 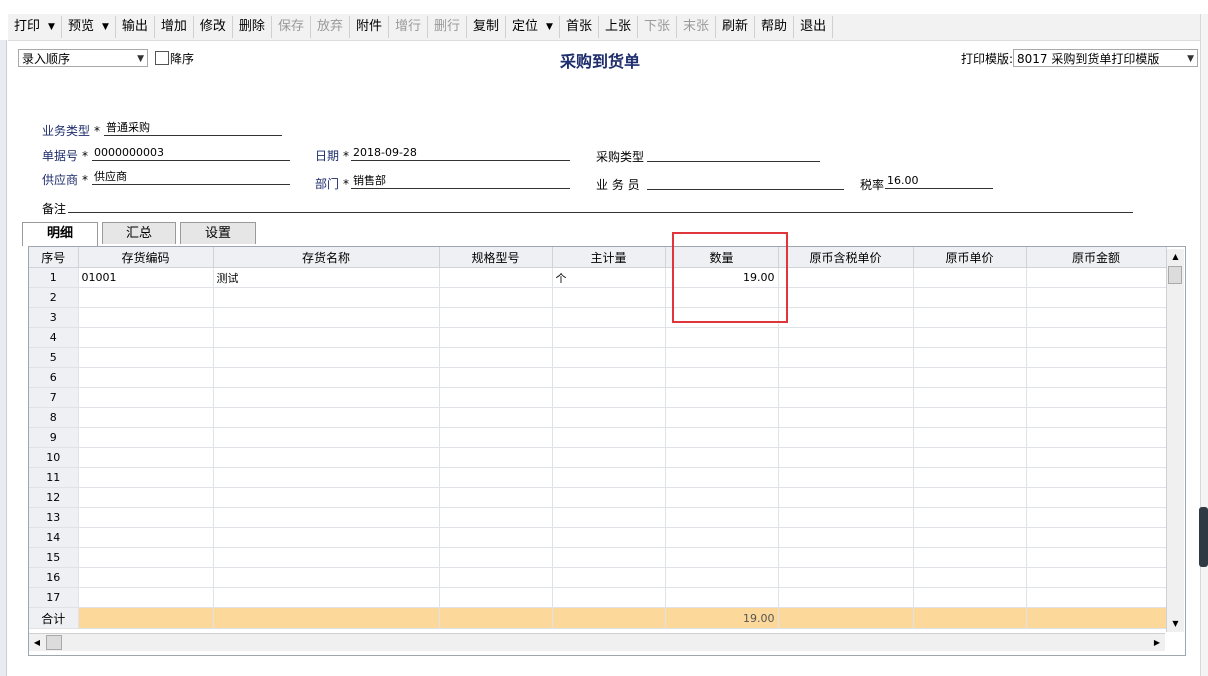 What do you see at coordinates (60, 234) in the screenshot?
I see `tab-detail: 明细` at bounding box center [60, 234].